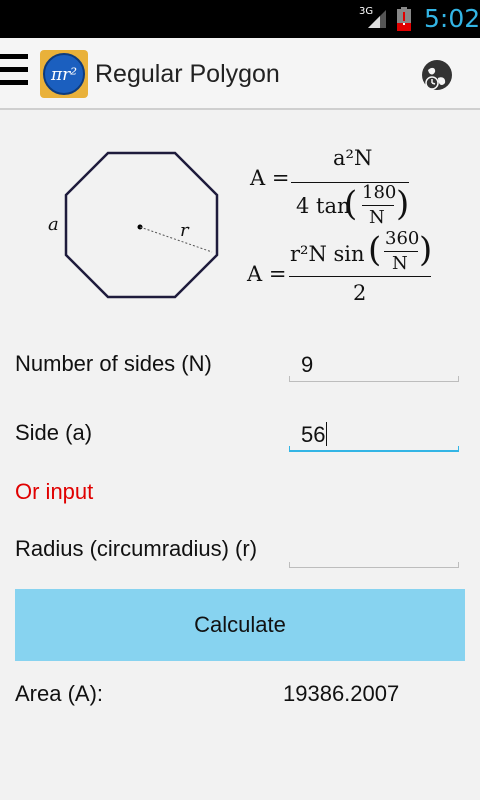  What do you see at coordinates (323, 206) in the screenshot?
I see `formula1-denominator-prefix: 4 tan` at bounding box center [323, 206].